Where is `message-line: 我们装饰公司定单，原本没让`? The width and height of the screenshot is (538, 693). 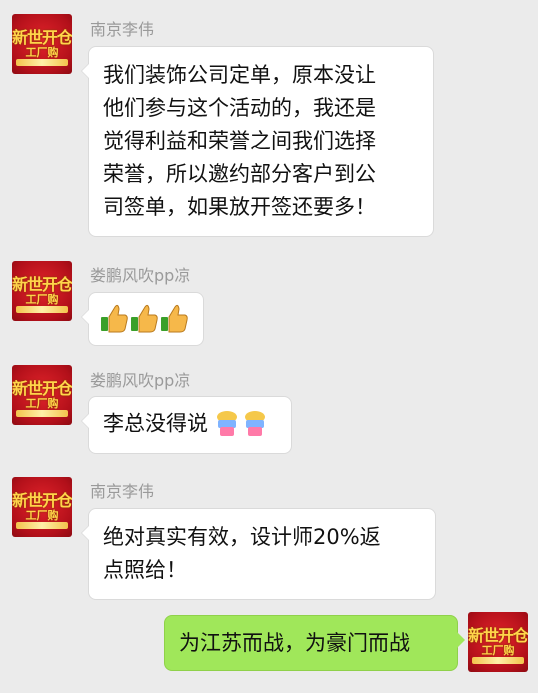 message-line: 我们装饰公司定单，原本没让 is located at coordinates (239, 75).